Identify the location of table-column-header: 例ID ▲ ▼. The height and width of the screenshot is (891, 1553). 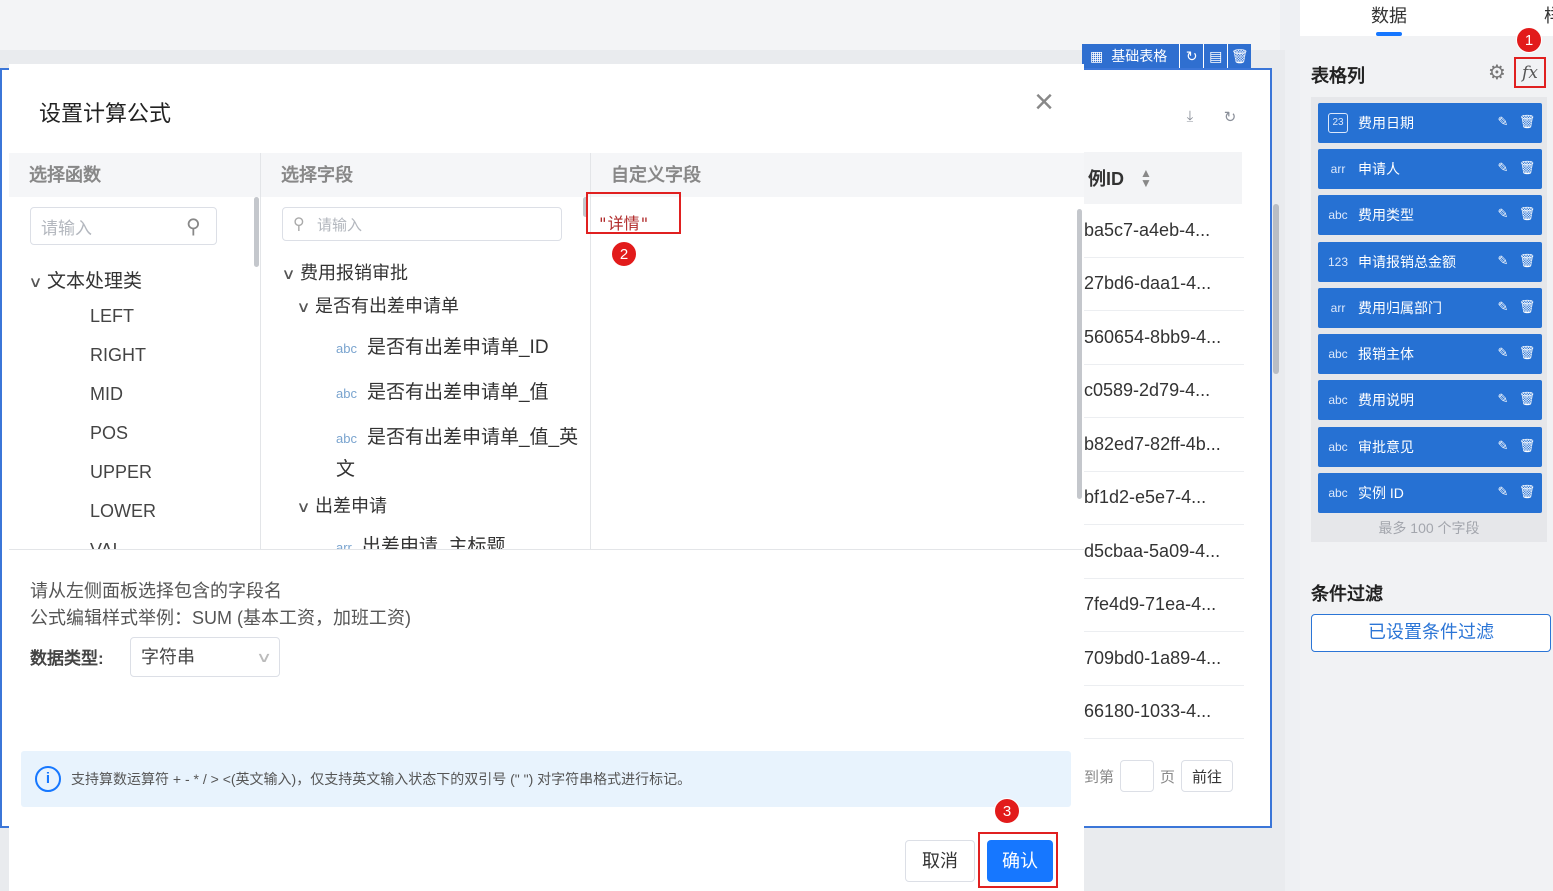
(1163, 178).